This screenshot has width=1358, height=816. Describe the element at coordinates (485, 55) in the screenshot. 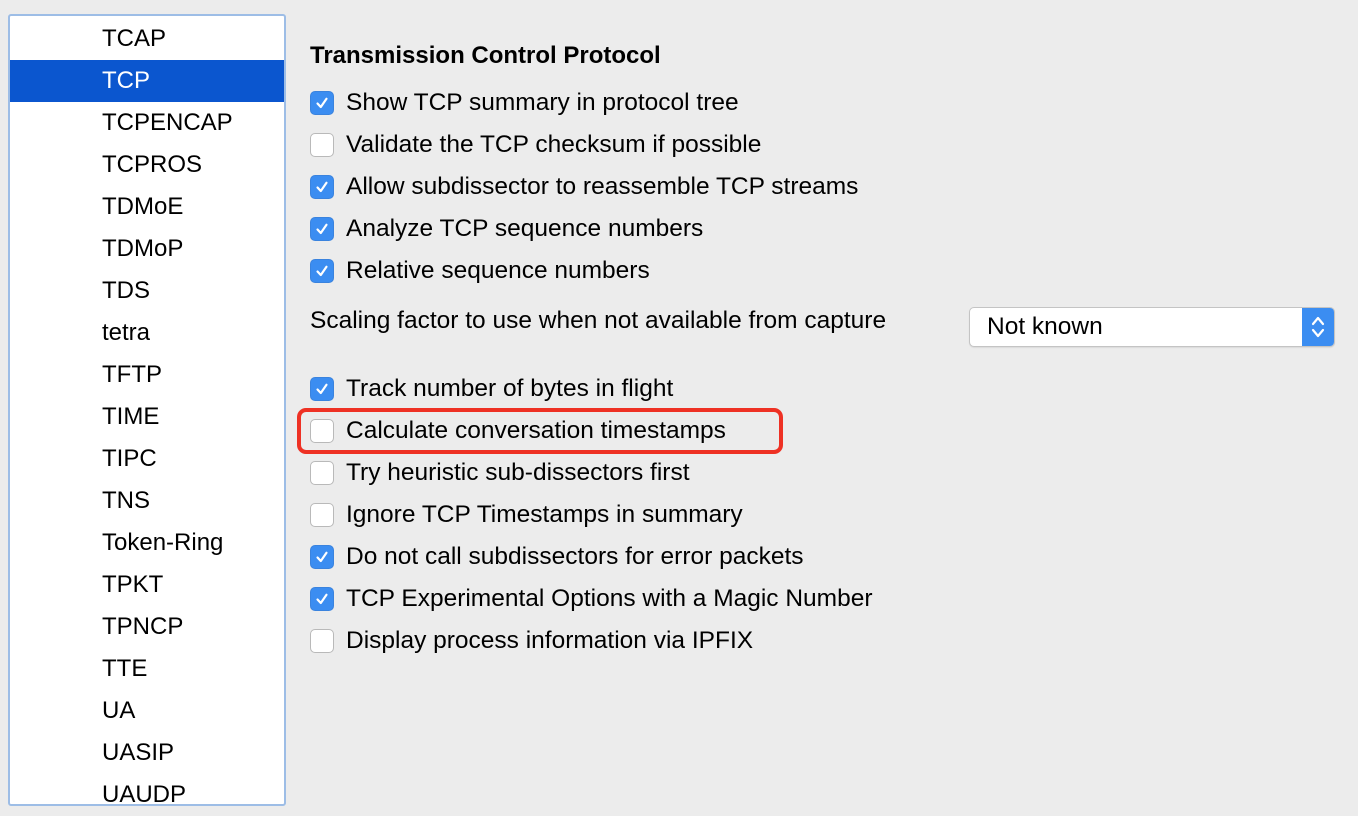

I see `section-title: Transmission Control Protocol` at that location.